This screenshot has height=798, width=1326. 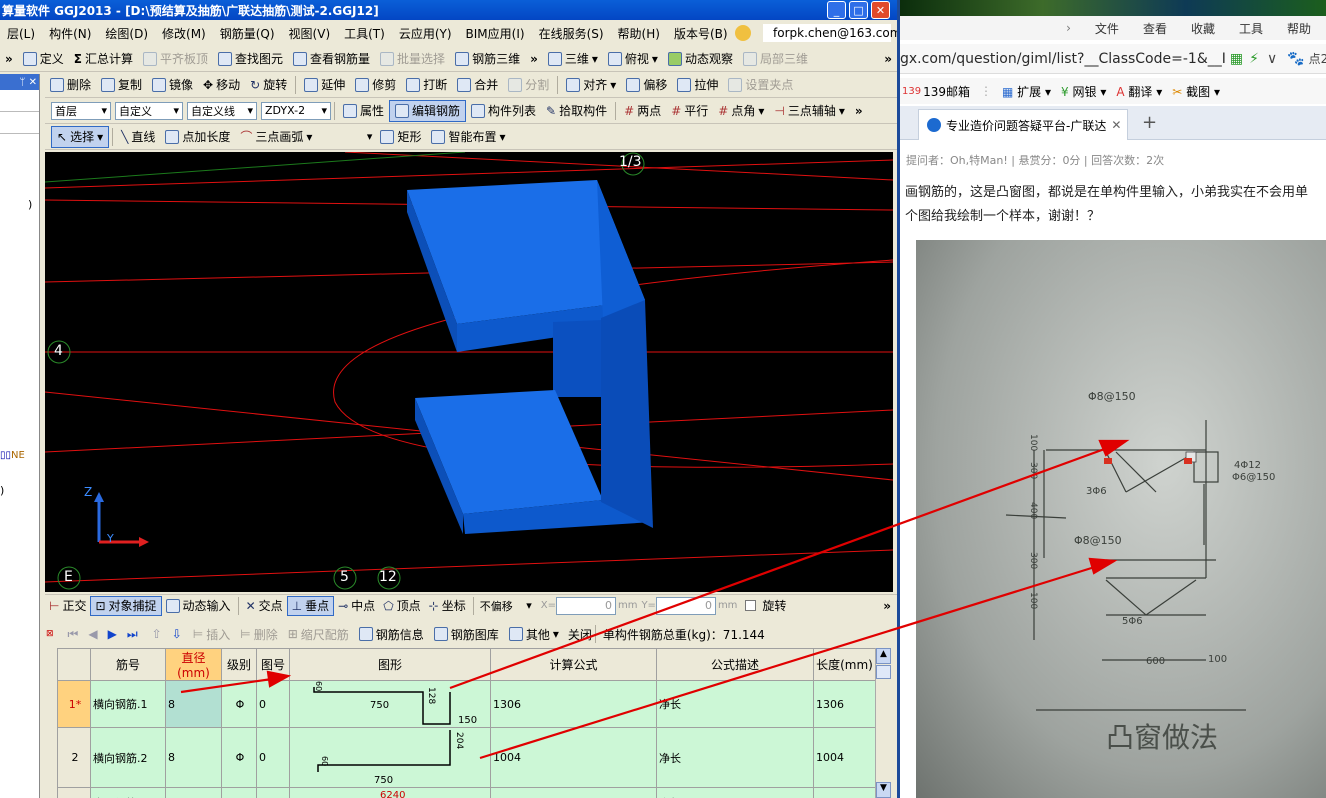 What do you see at coordinates (573, 664) in the screenshot?
I see `column-header-formula: 计算公式` at bounding box center [573, 664].